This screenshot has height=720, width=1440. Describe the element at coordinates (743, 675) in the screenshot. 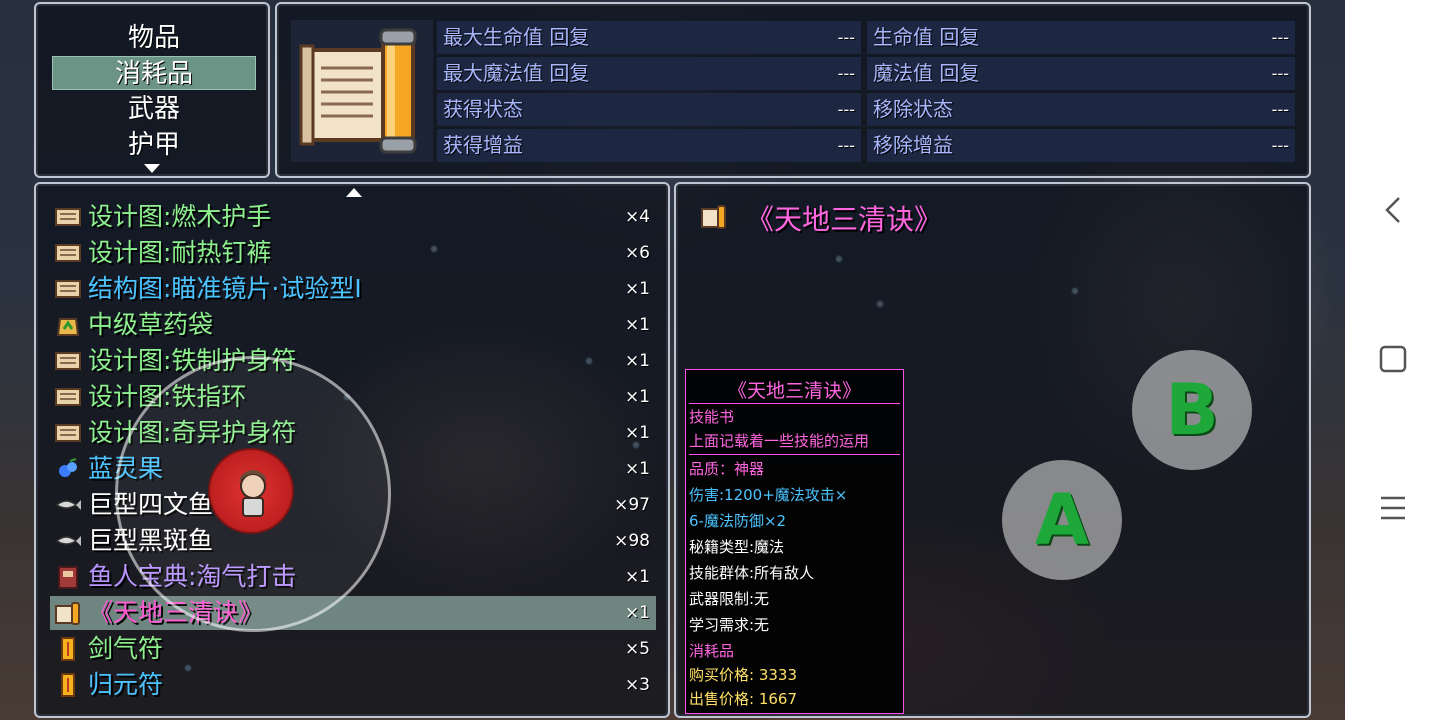

I see `tooltip-buy-price: 购买价格: 3333` at that location.